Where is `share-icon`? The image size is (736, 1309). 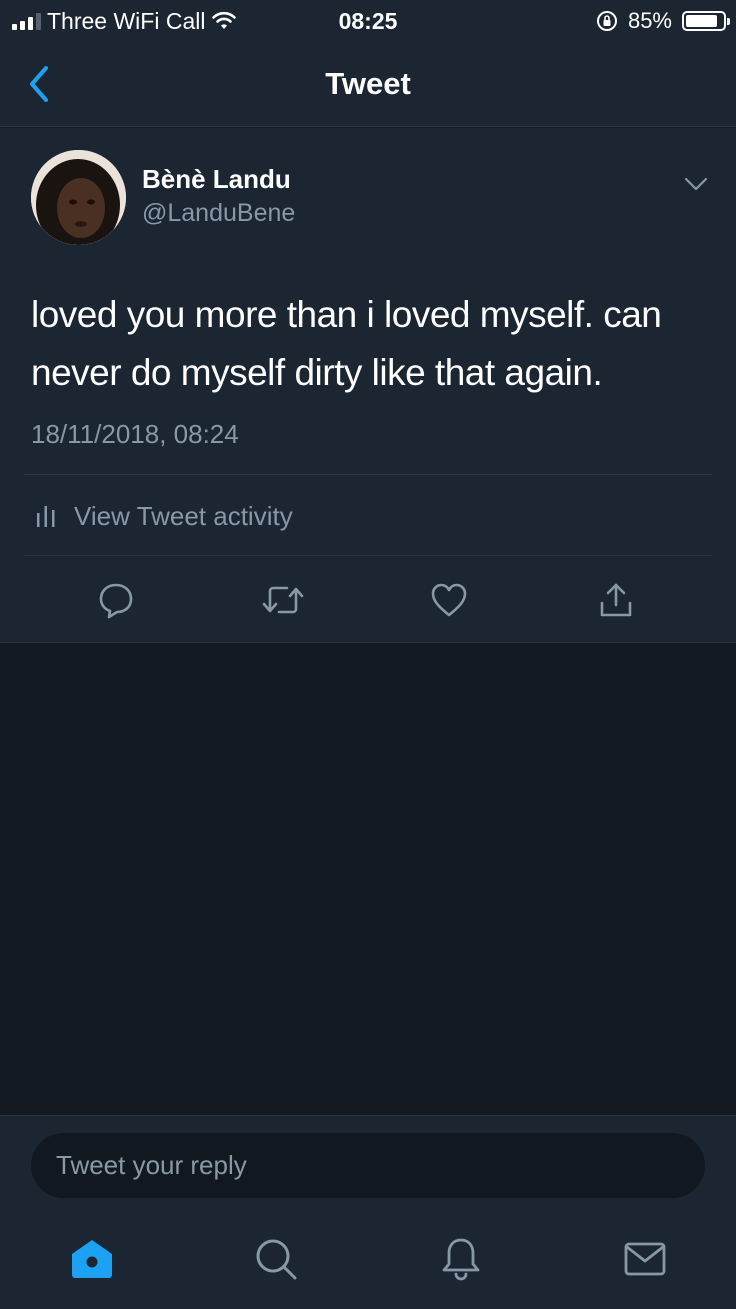 share-icon is located at coordinates (616, 600).